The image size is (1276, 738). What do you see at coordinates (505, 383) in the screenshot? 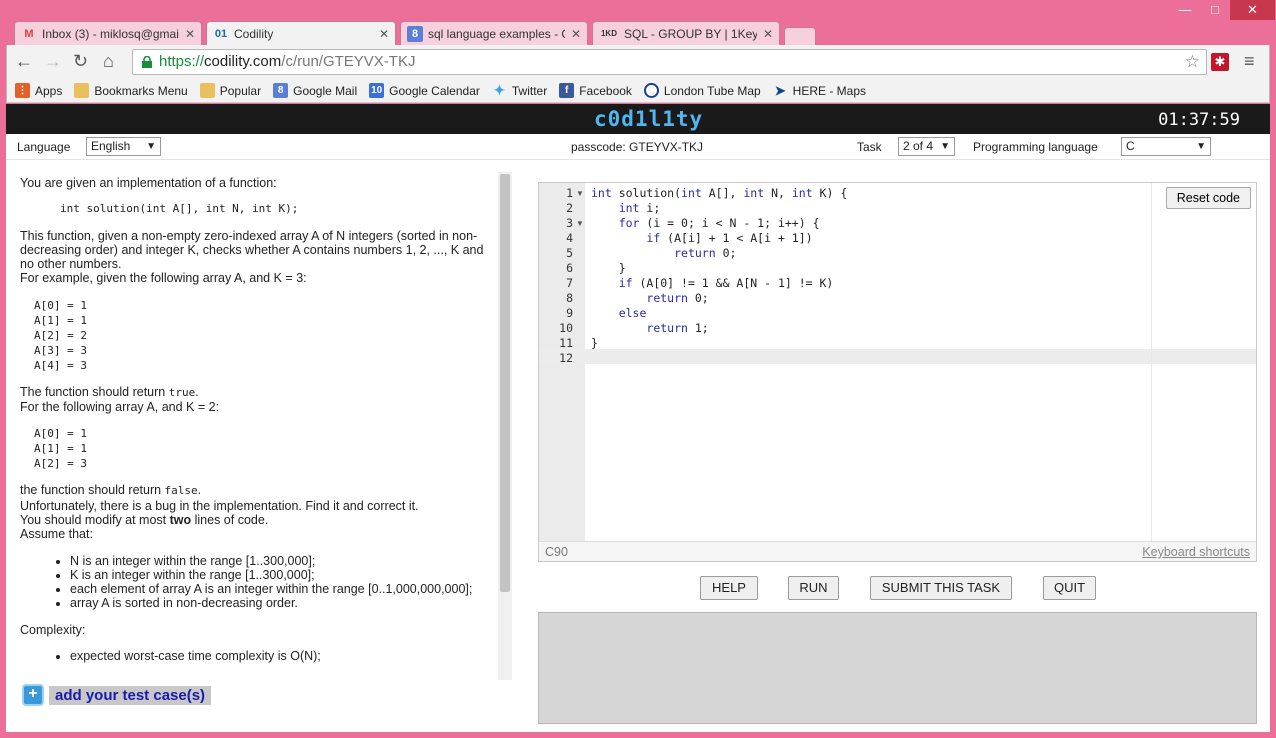
I see `task-scrollbar-thumb` at bounding box center [505, 383].